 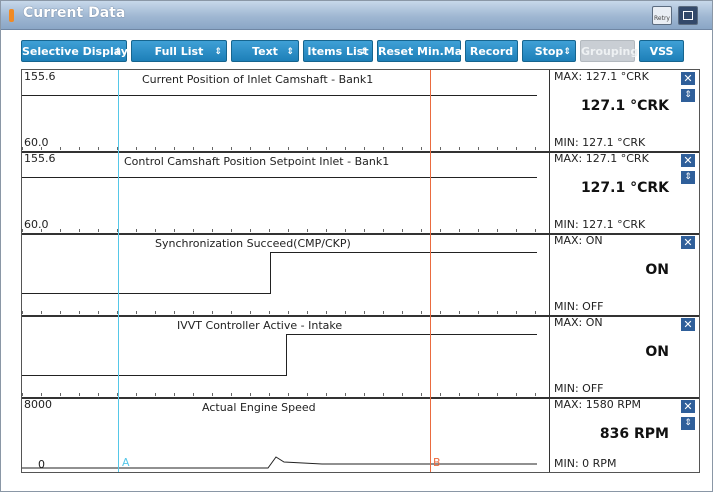 I want to click on cursor-b-line, so click(x=430, y=271).